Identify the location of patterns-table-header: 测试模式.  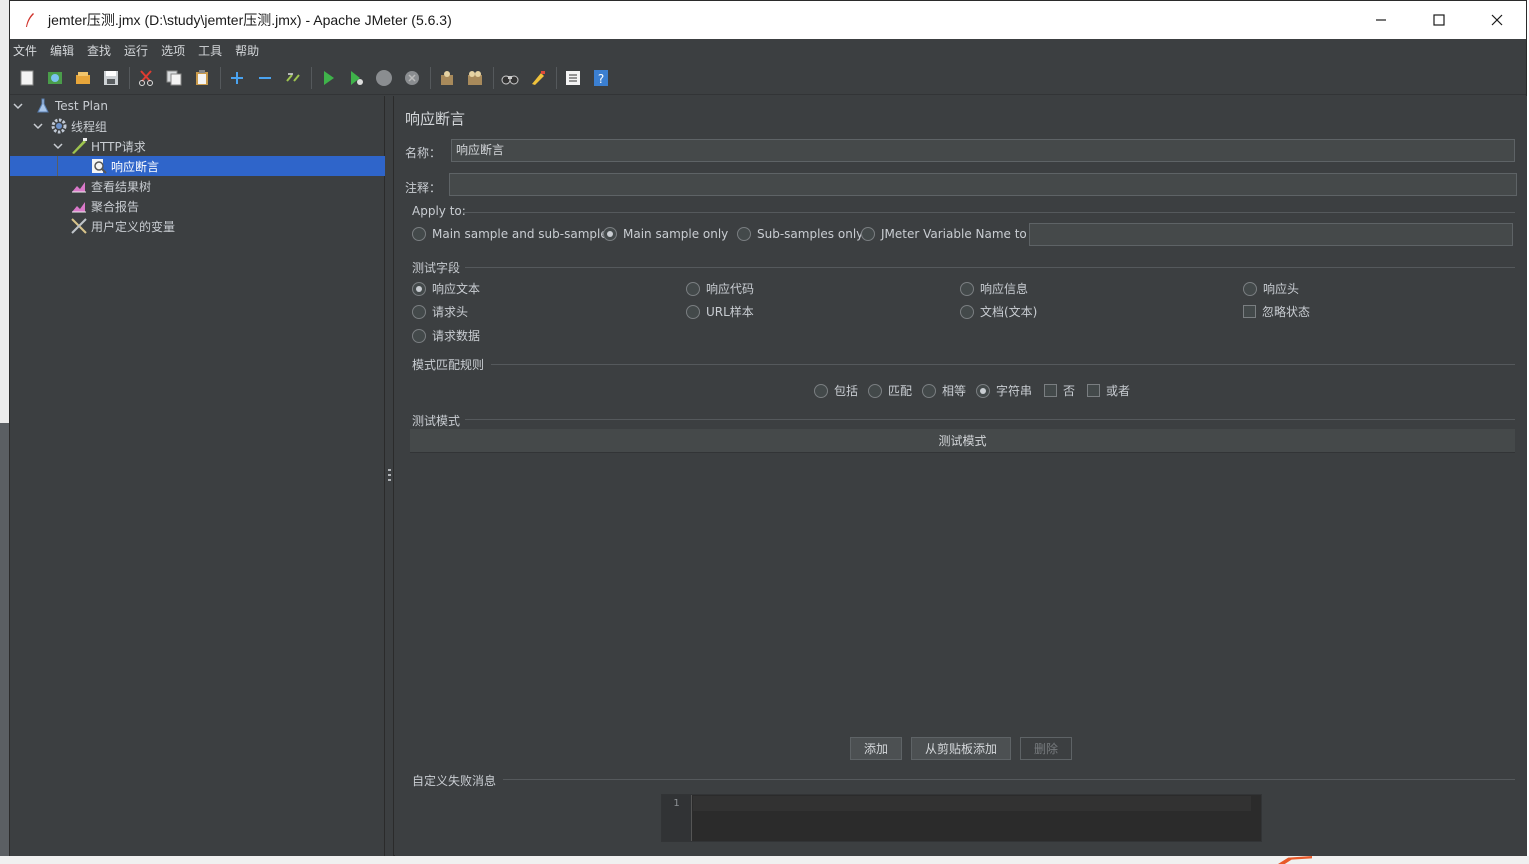
(962, 441).